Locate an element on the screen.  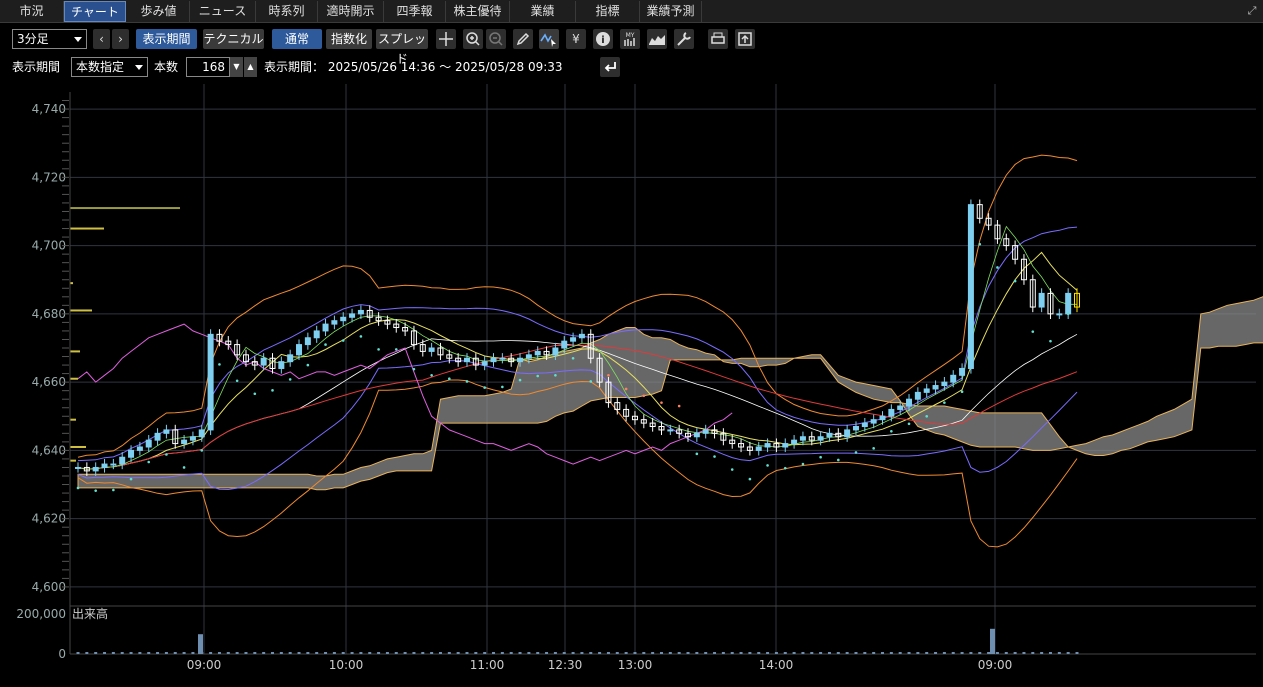
x-tick-label: 11:00 is located at coordinates (487, 665).